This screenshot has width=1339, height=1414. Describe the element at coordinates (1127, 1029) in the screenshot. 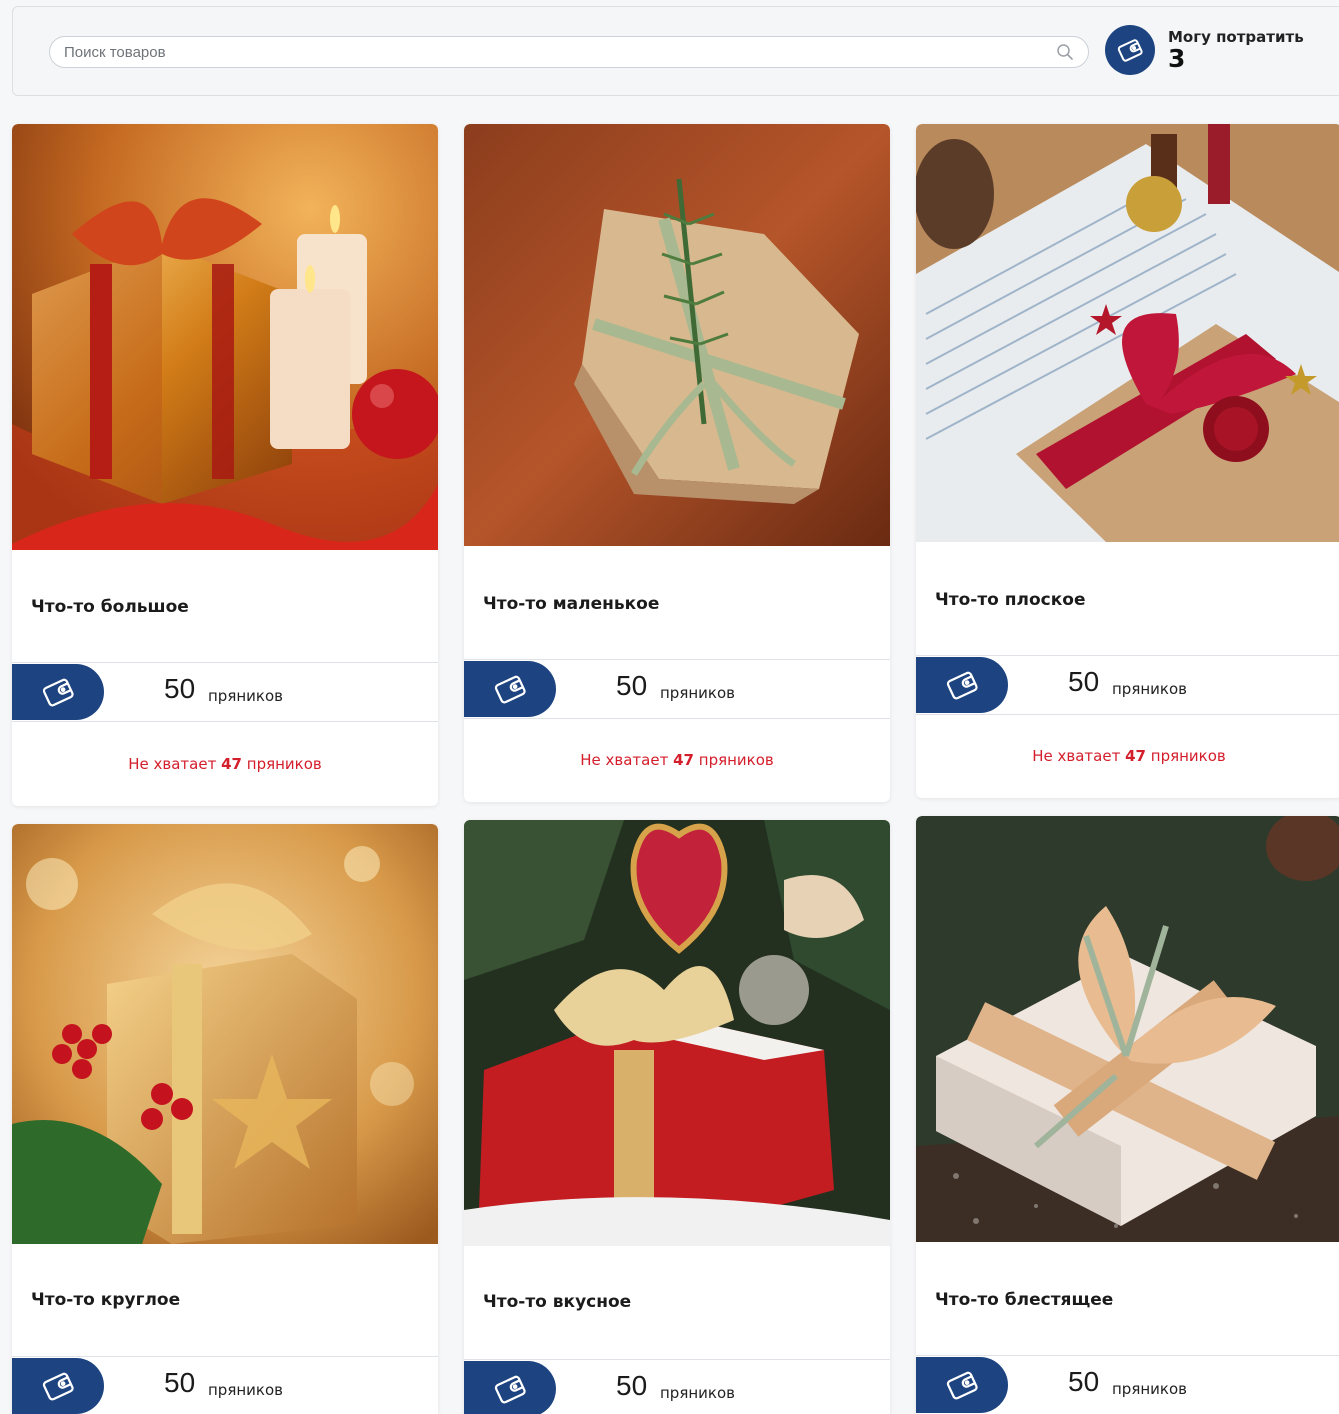

I see `product-photo-shiny-gift` at that location.